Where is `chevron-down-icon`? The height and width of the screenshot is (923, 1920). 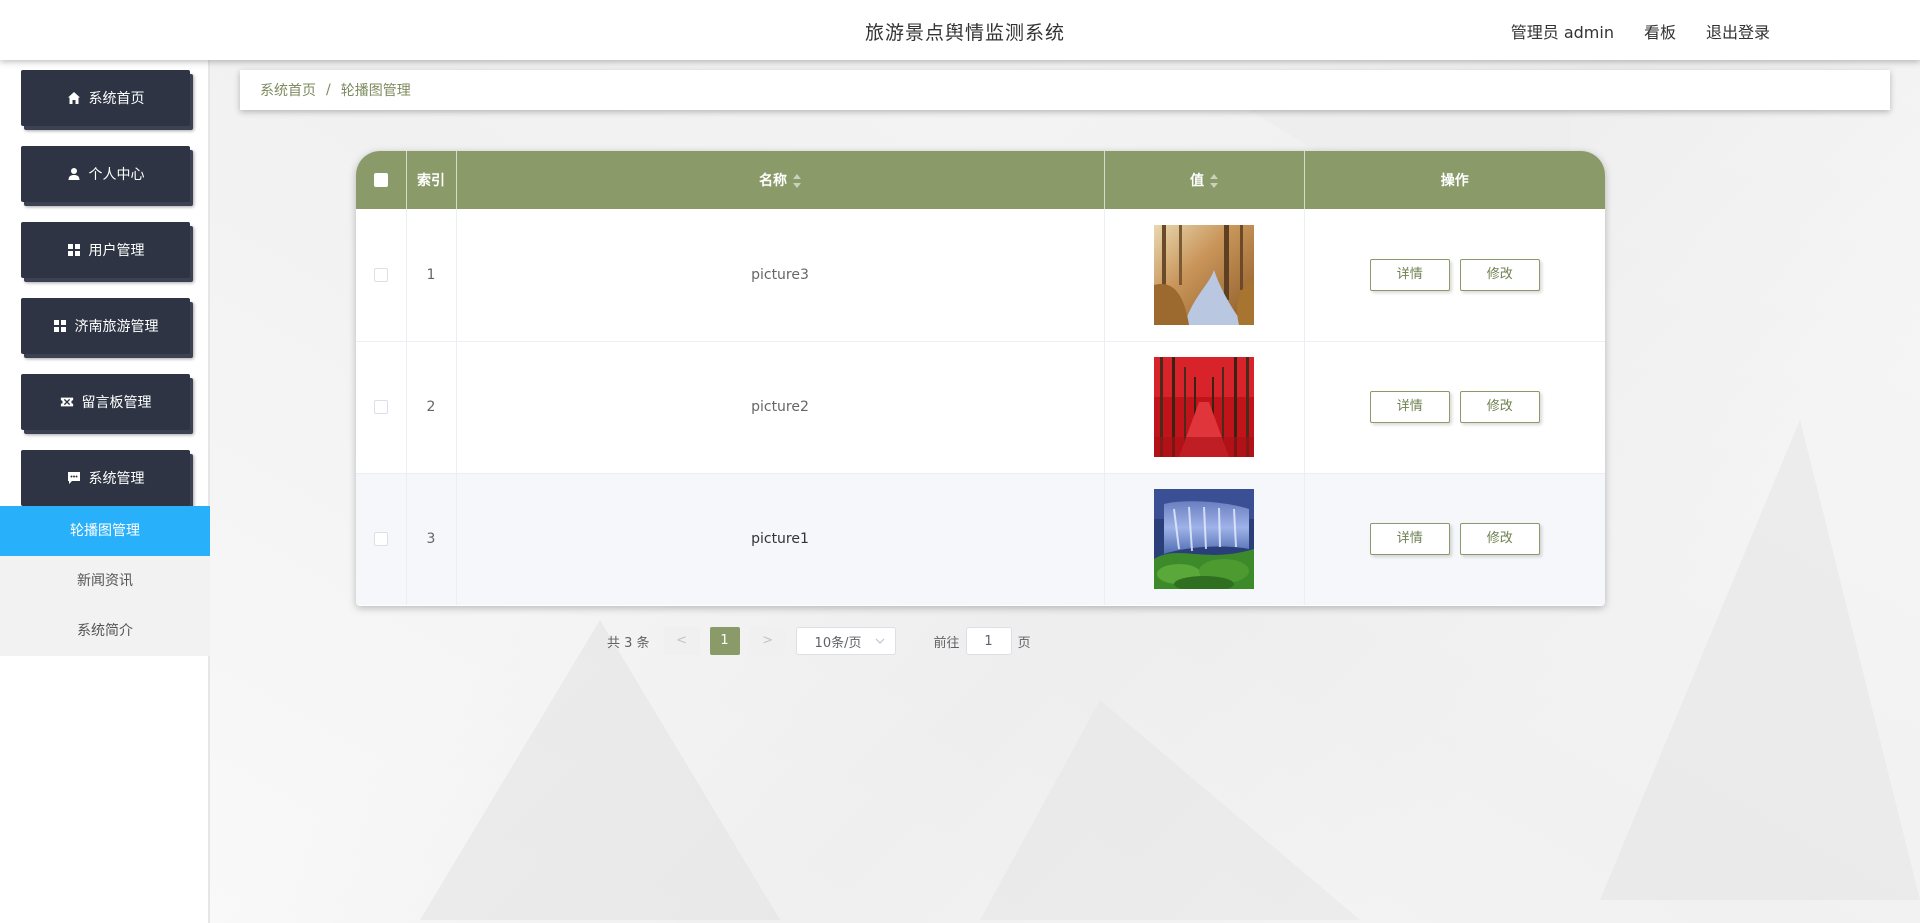
chevron-down-icon is located at coordinates (879, 641).